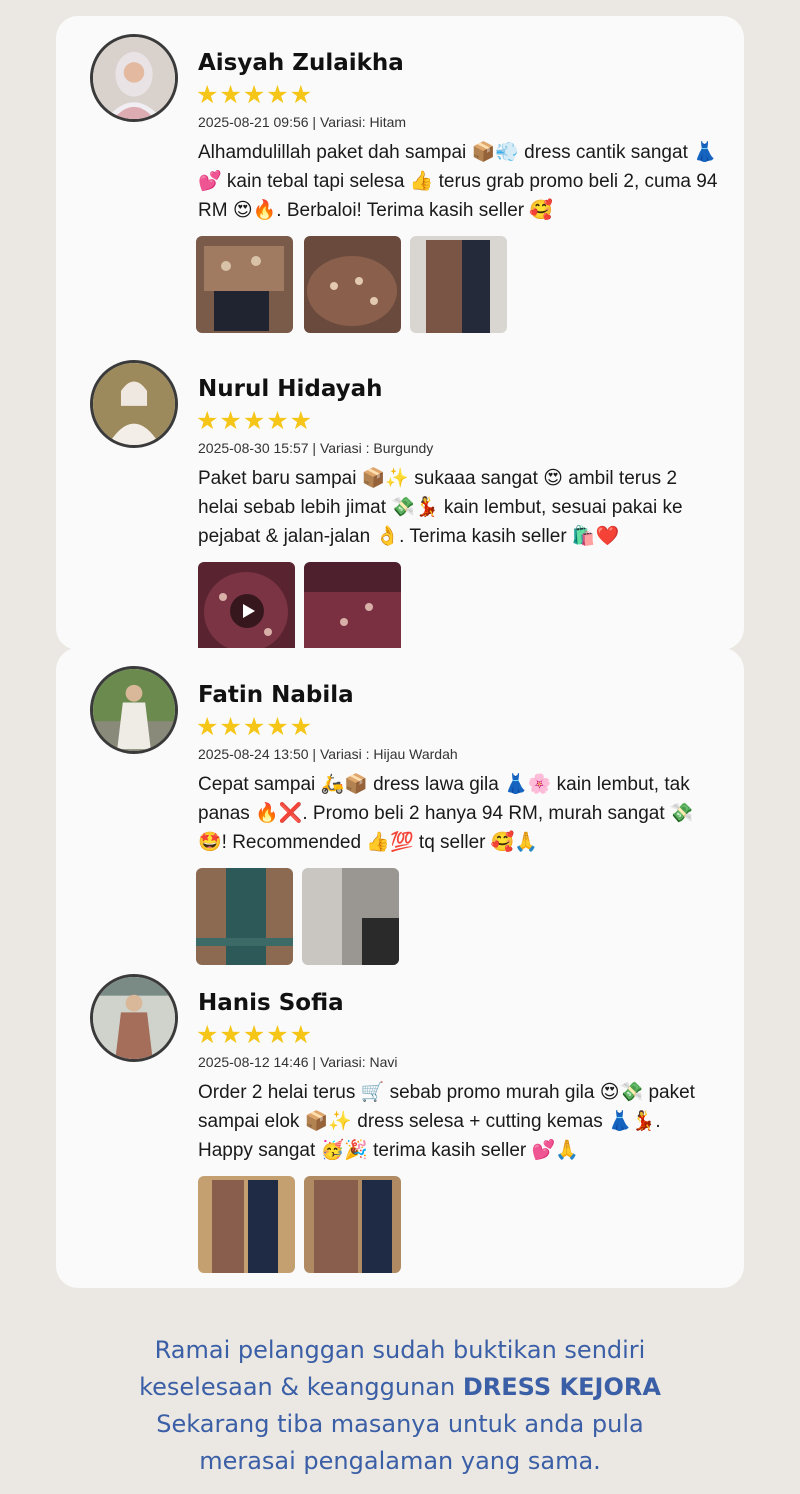 This screenshot has width=800, height=1494. I want to click on review-meta: 2025-08-12 14:46 | Variasi: Navi, so click(298, 1062).